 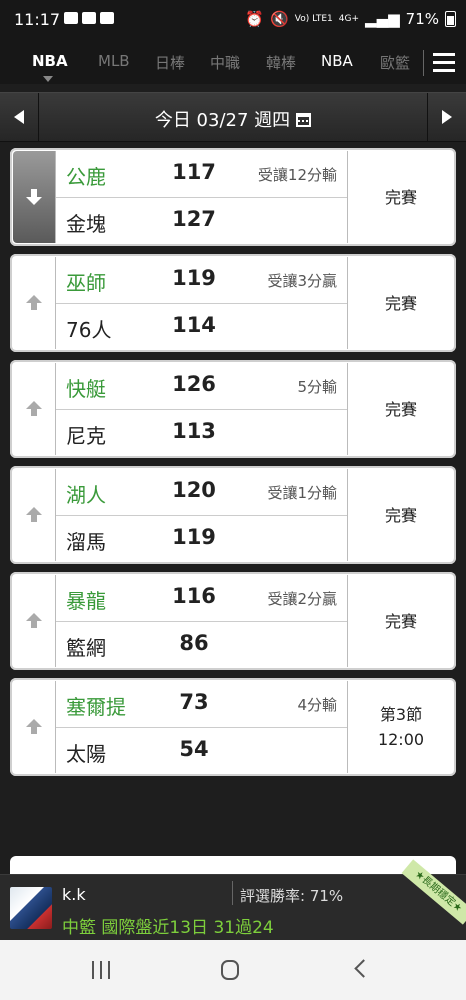 I want to click on arrow-right-icon, so click(x=447, y=117).